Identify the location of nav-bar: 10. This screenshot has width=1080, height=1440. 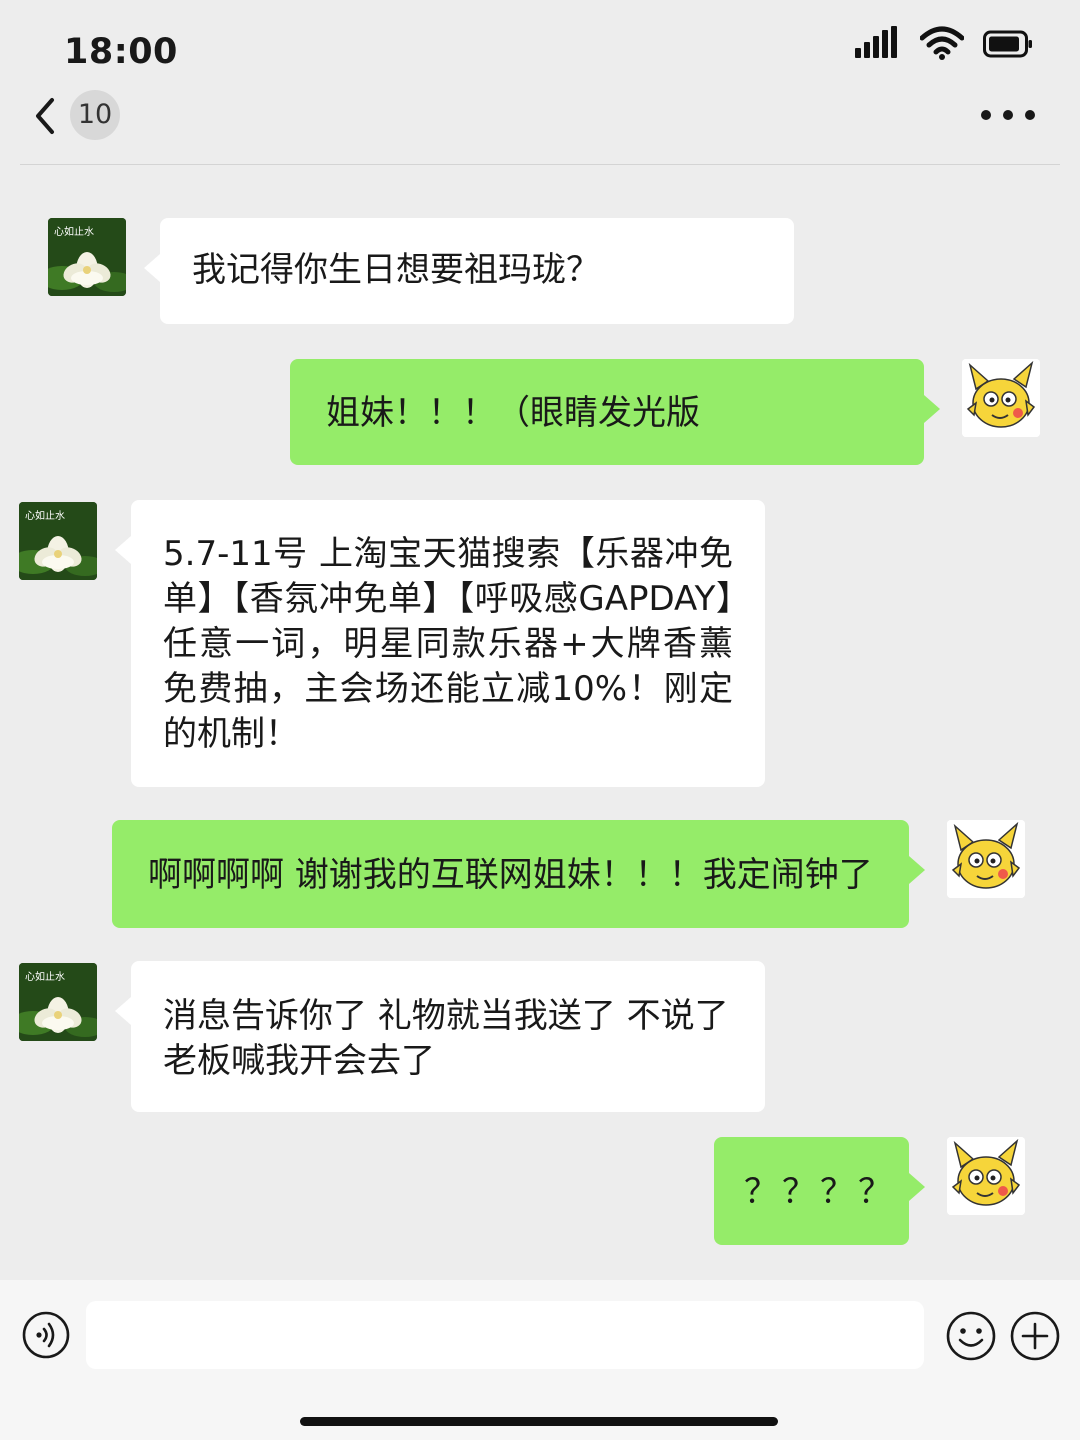
(540, 127).